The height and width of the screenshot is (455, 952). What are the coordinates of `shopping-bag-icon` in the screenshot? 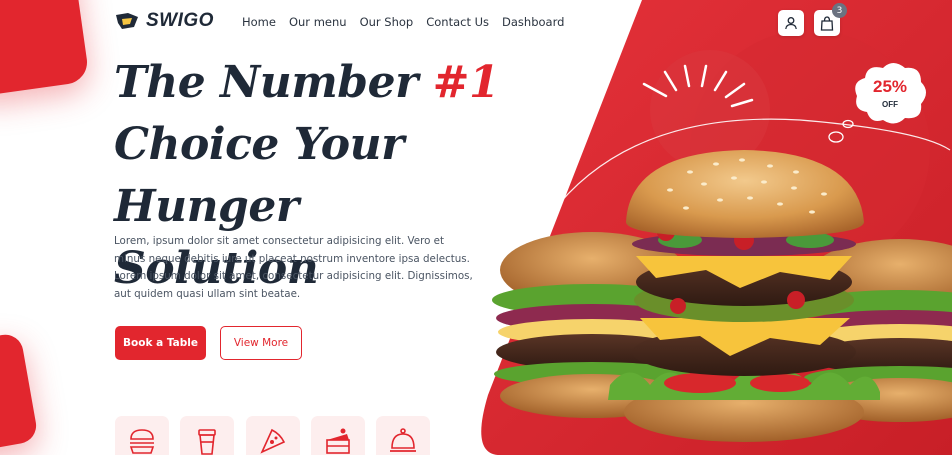 It's located at (827, 23).